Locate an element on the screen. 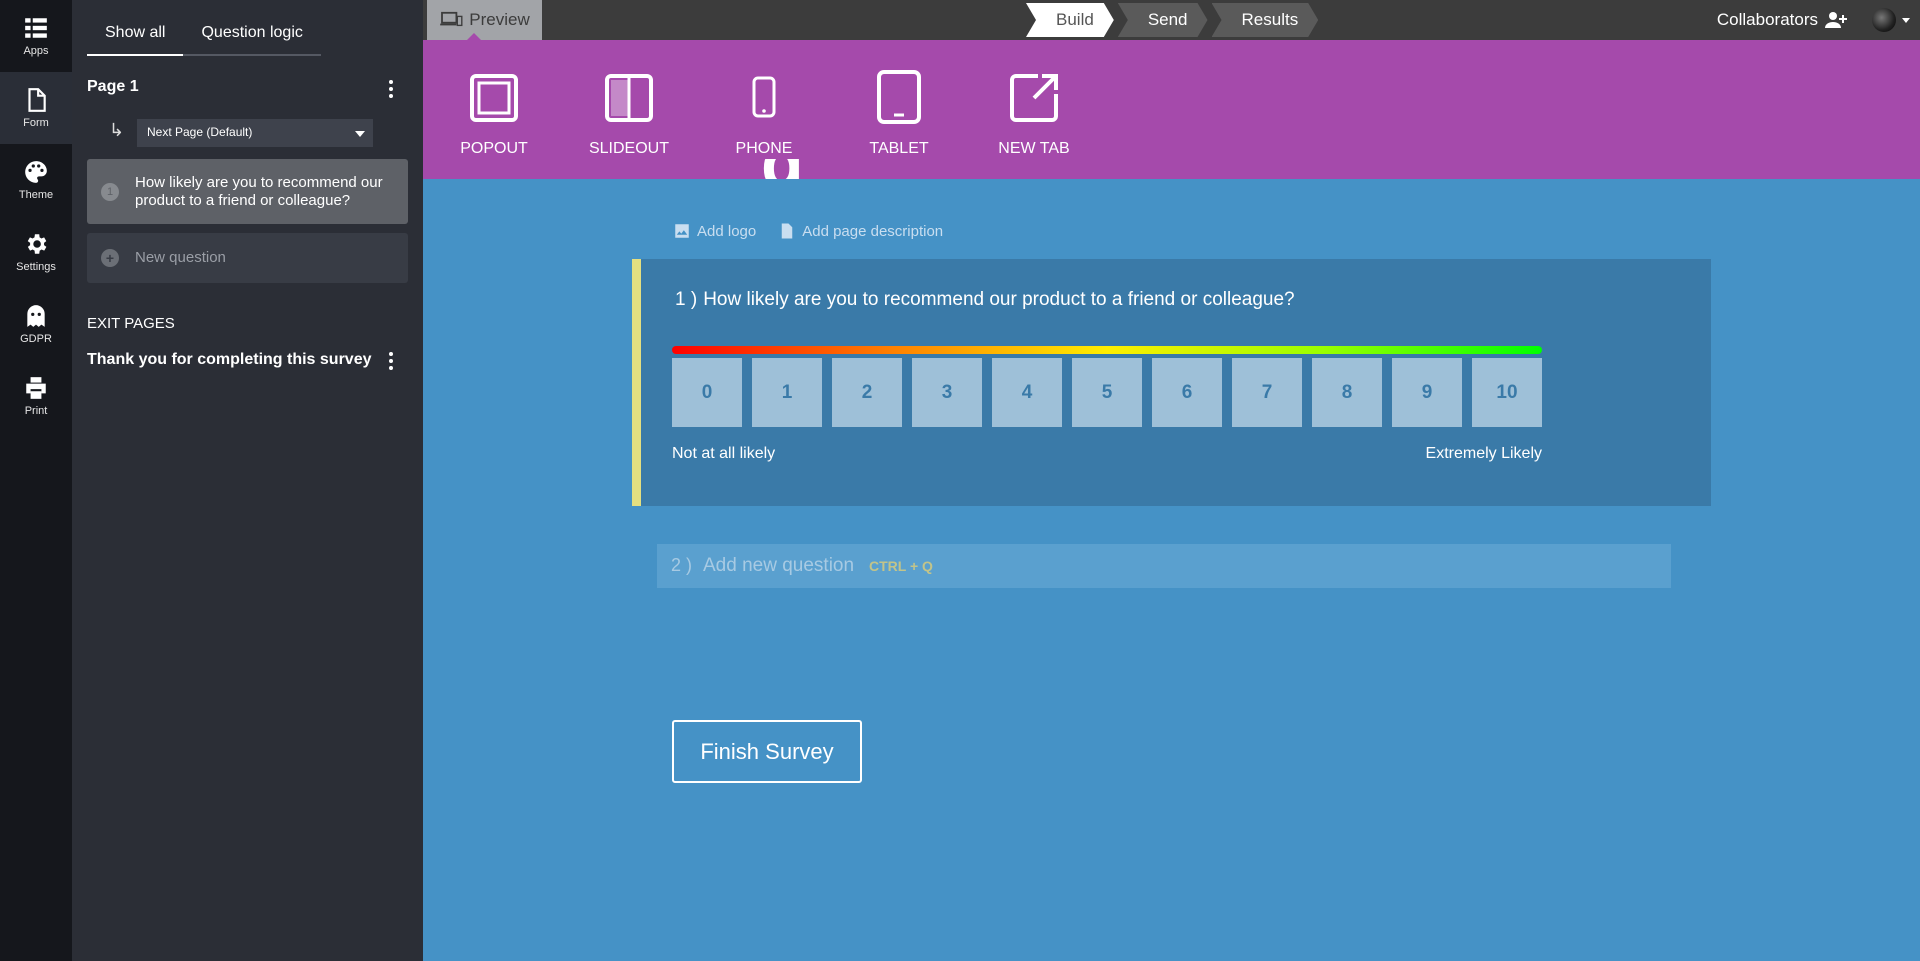 Image resolution: width=1920 pixels, height=961 pixels. nps-option: 7 is located at coordinates (1267, 392).